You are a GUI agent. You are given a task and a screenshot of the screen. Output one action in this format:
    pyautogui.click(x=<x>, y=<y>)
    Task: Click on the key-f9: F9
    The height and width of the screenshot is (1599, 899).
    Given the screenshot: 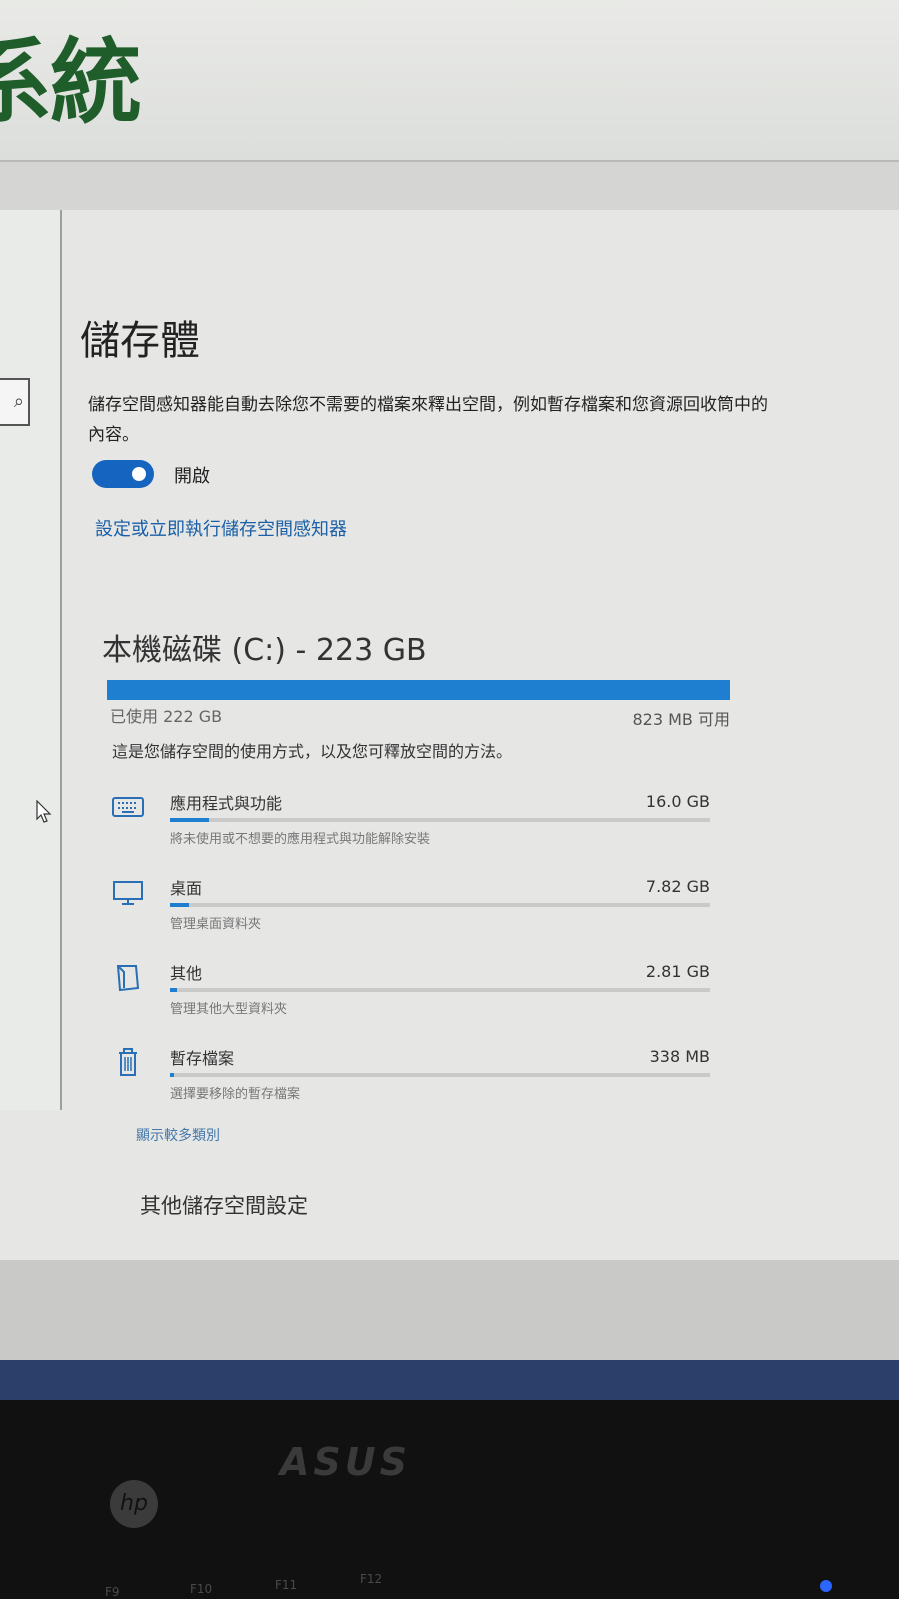 What is the action you would take?
    pyautogui.click(x=112, y=1592)
    